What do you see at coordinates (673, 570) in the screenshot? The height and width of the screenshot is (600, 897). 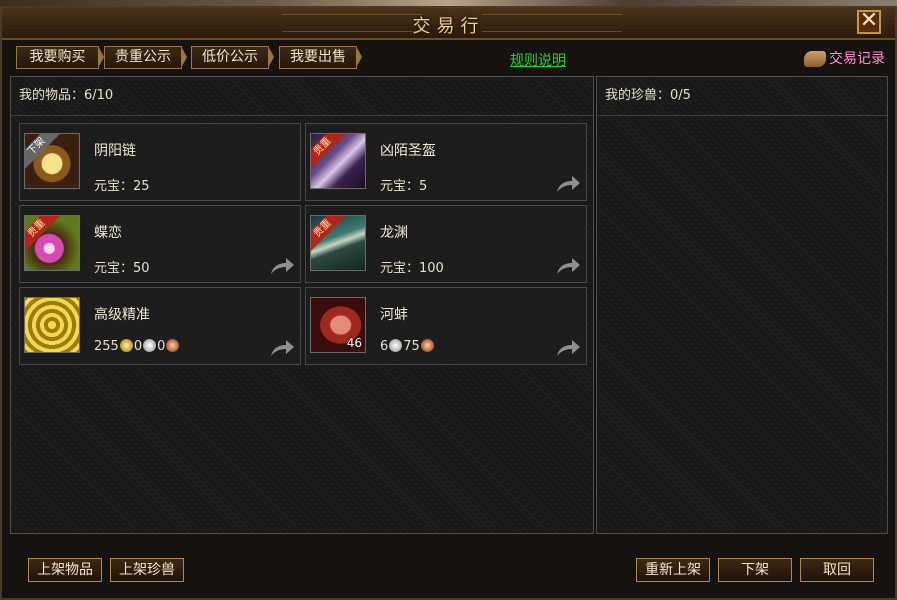 I see `relist-button: 重新上架` at bounding box center [673, 570].